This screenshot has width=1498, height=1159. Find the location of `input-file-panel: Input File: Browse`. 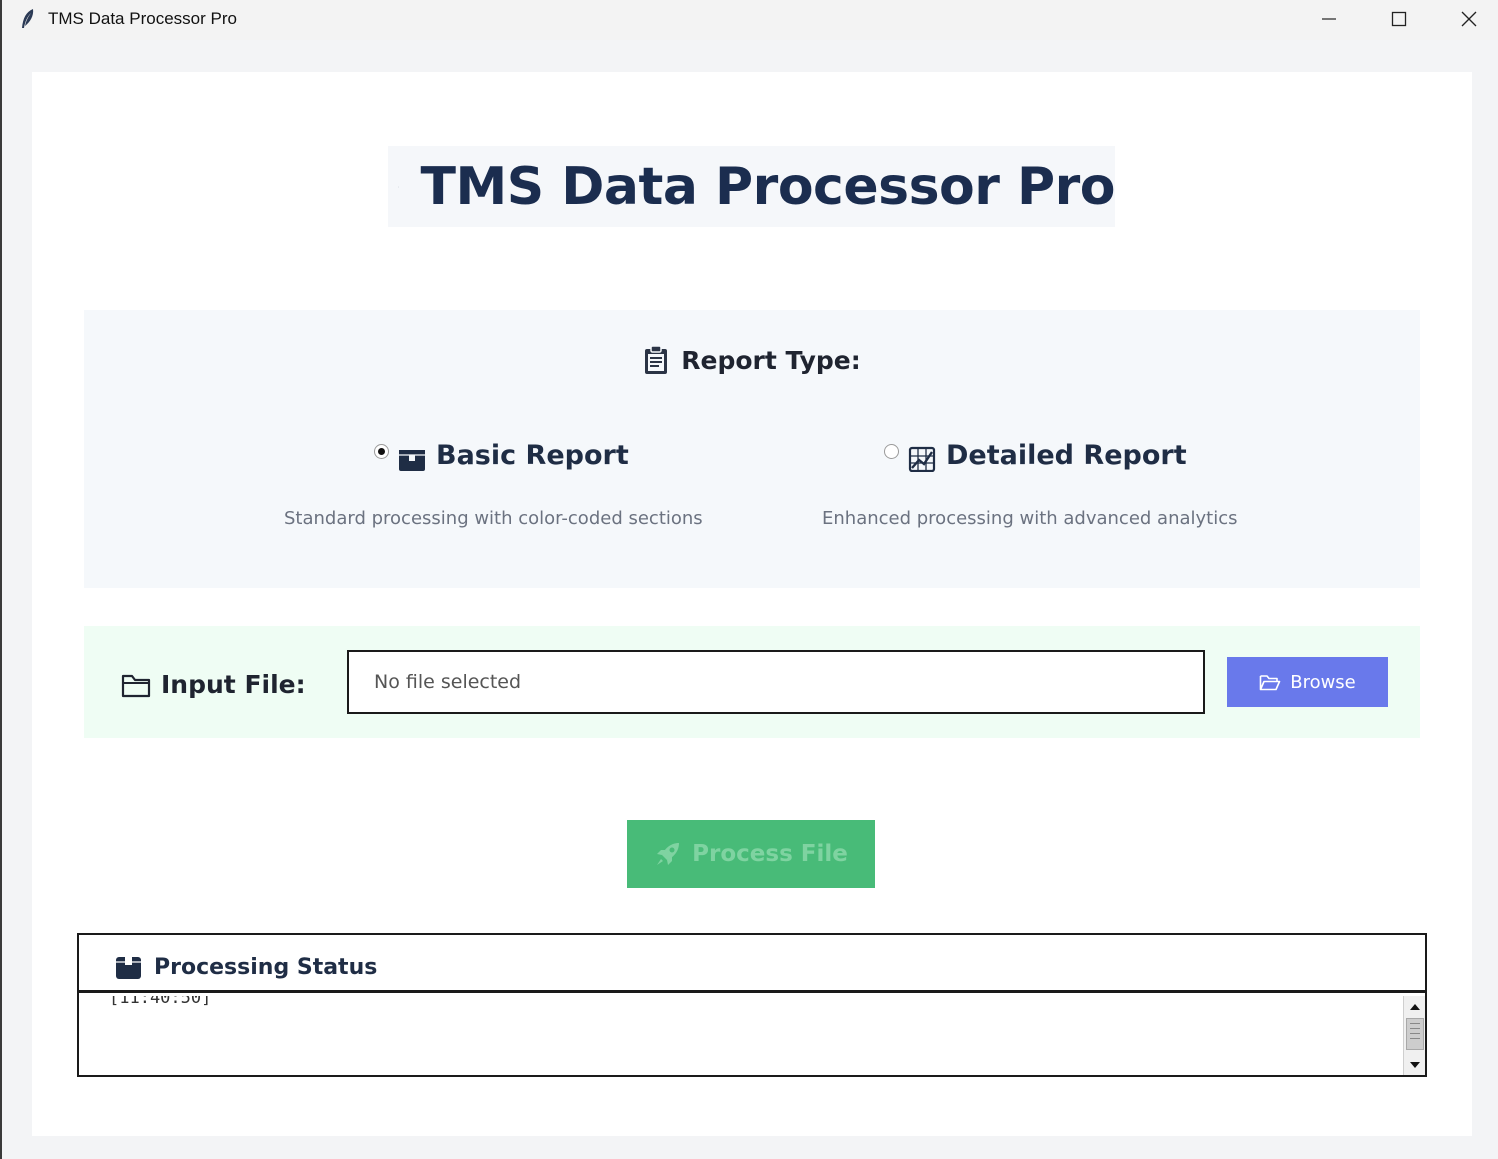

input-file-panel: Input File: Browse is located at coordinates (752, 682).